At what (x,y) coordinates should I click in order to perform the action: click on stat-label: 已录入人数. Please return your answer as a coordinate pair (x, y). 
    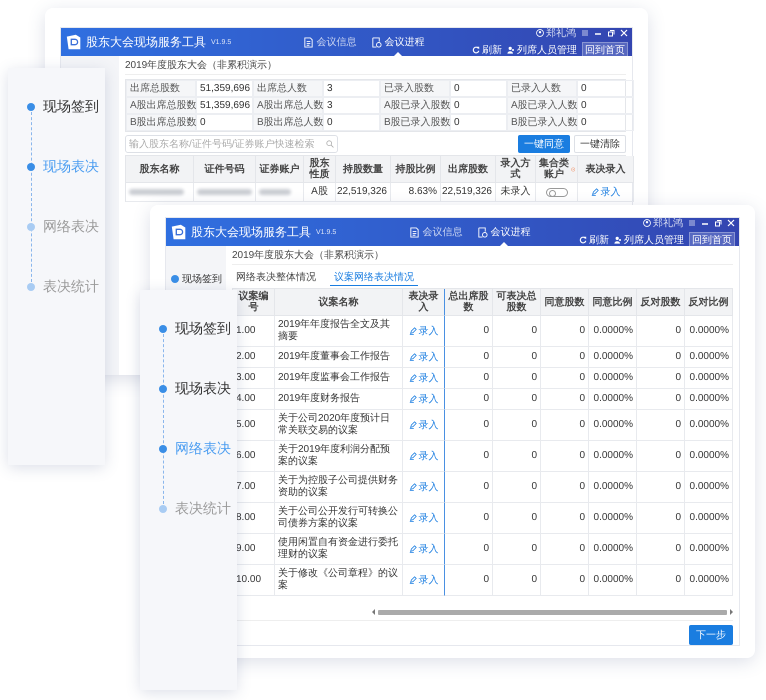
    Looking at the image, I should click on (542, 88).